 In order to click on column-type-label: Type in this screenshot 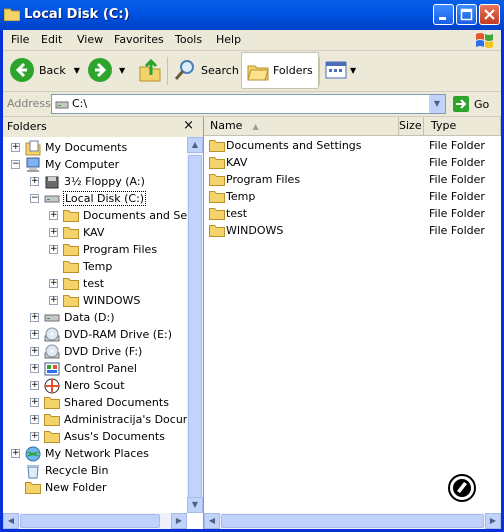, I will do `click(444, 125)`.